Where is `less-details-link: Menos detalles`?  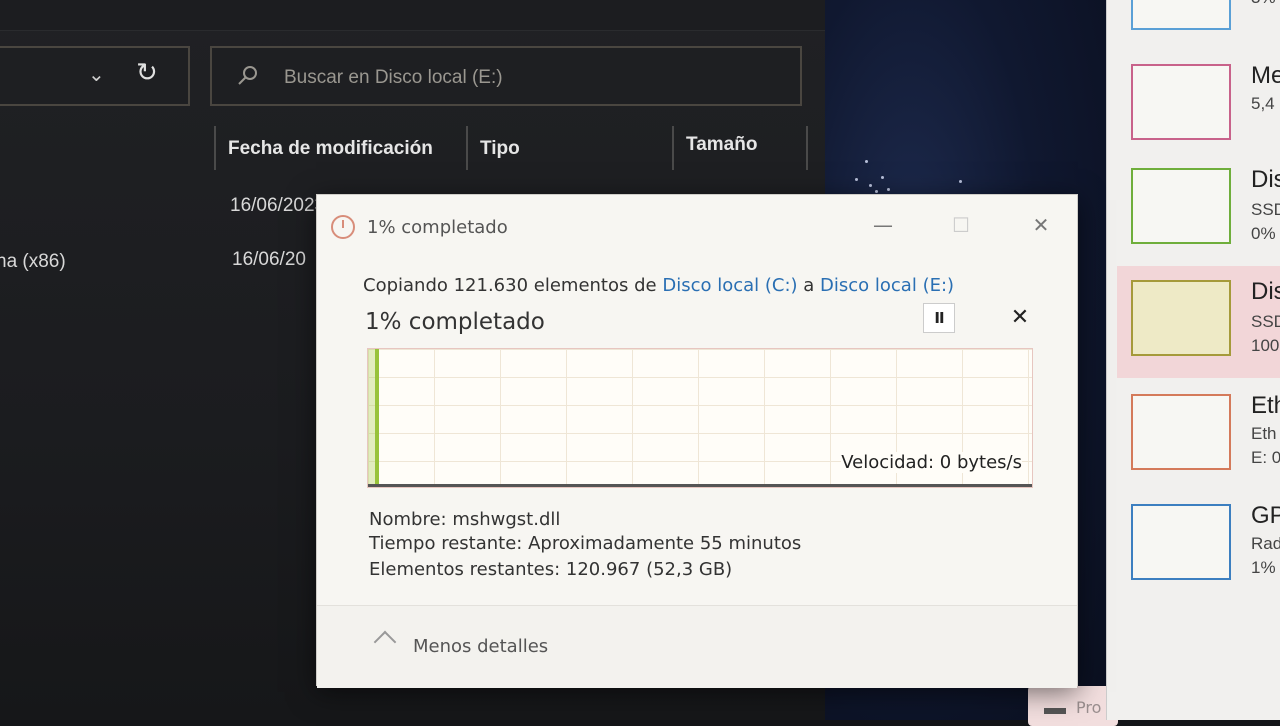 less-details-link: Menos detalles is located at coordinates (480, 646).